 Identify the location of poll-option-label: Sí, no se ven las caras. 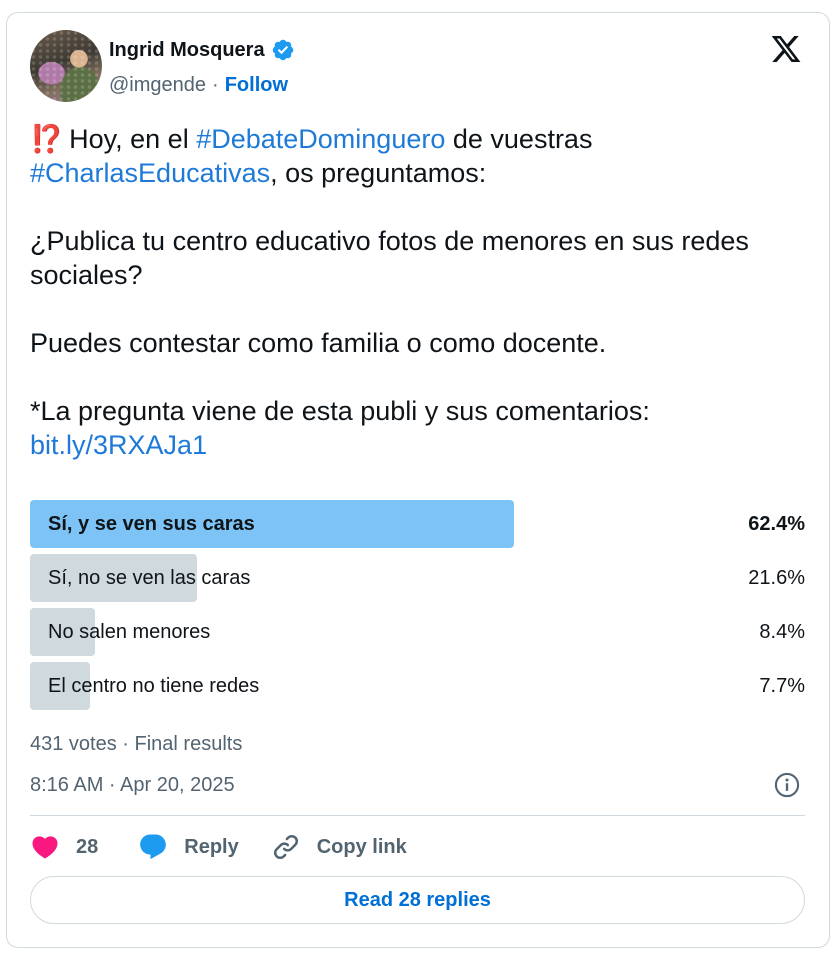
(149, 577).